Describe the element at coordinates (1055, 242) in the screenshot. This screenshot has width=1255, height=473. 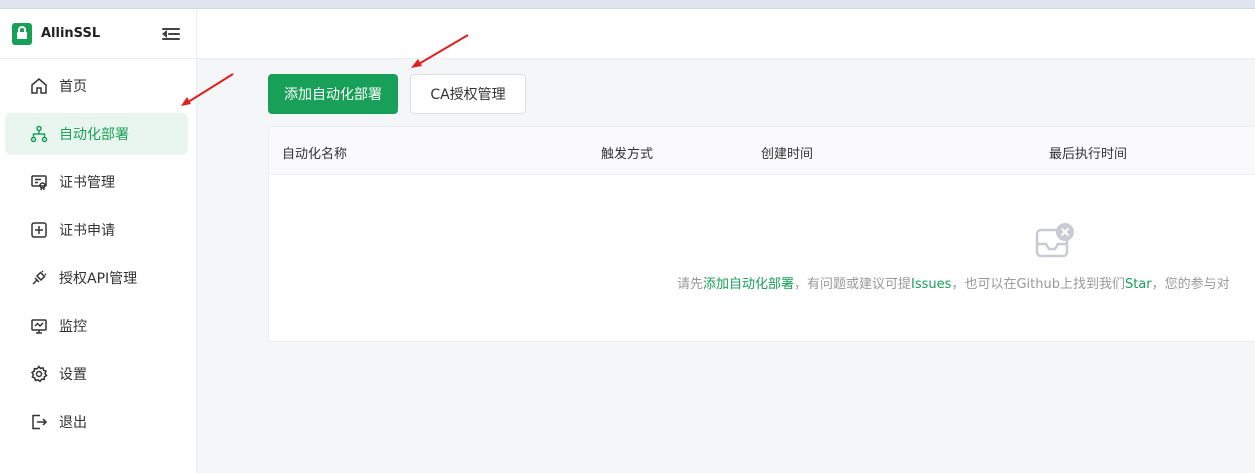
I see `empty-inbox-icon` at that location.